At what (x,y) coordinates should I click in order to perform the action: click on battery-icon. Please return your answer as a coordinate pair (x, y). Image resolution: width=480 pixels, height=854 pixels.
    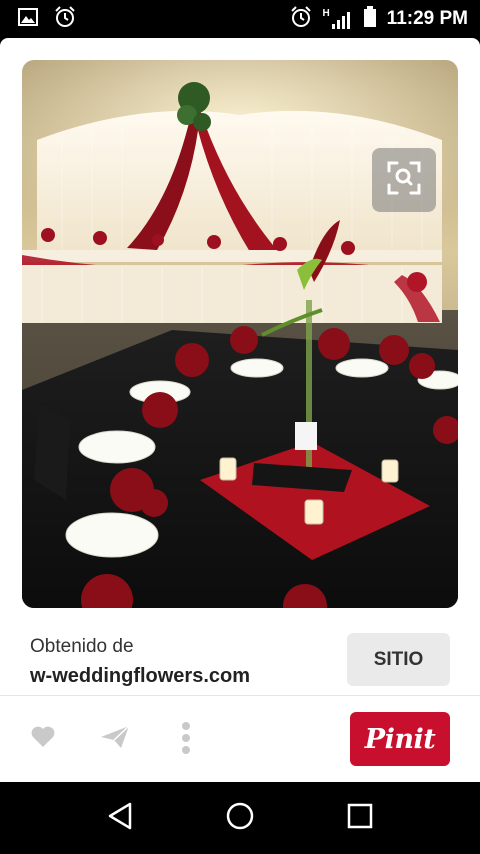
    Looking at the image, I should click on (370, 19).